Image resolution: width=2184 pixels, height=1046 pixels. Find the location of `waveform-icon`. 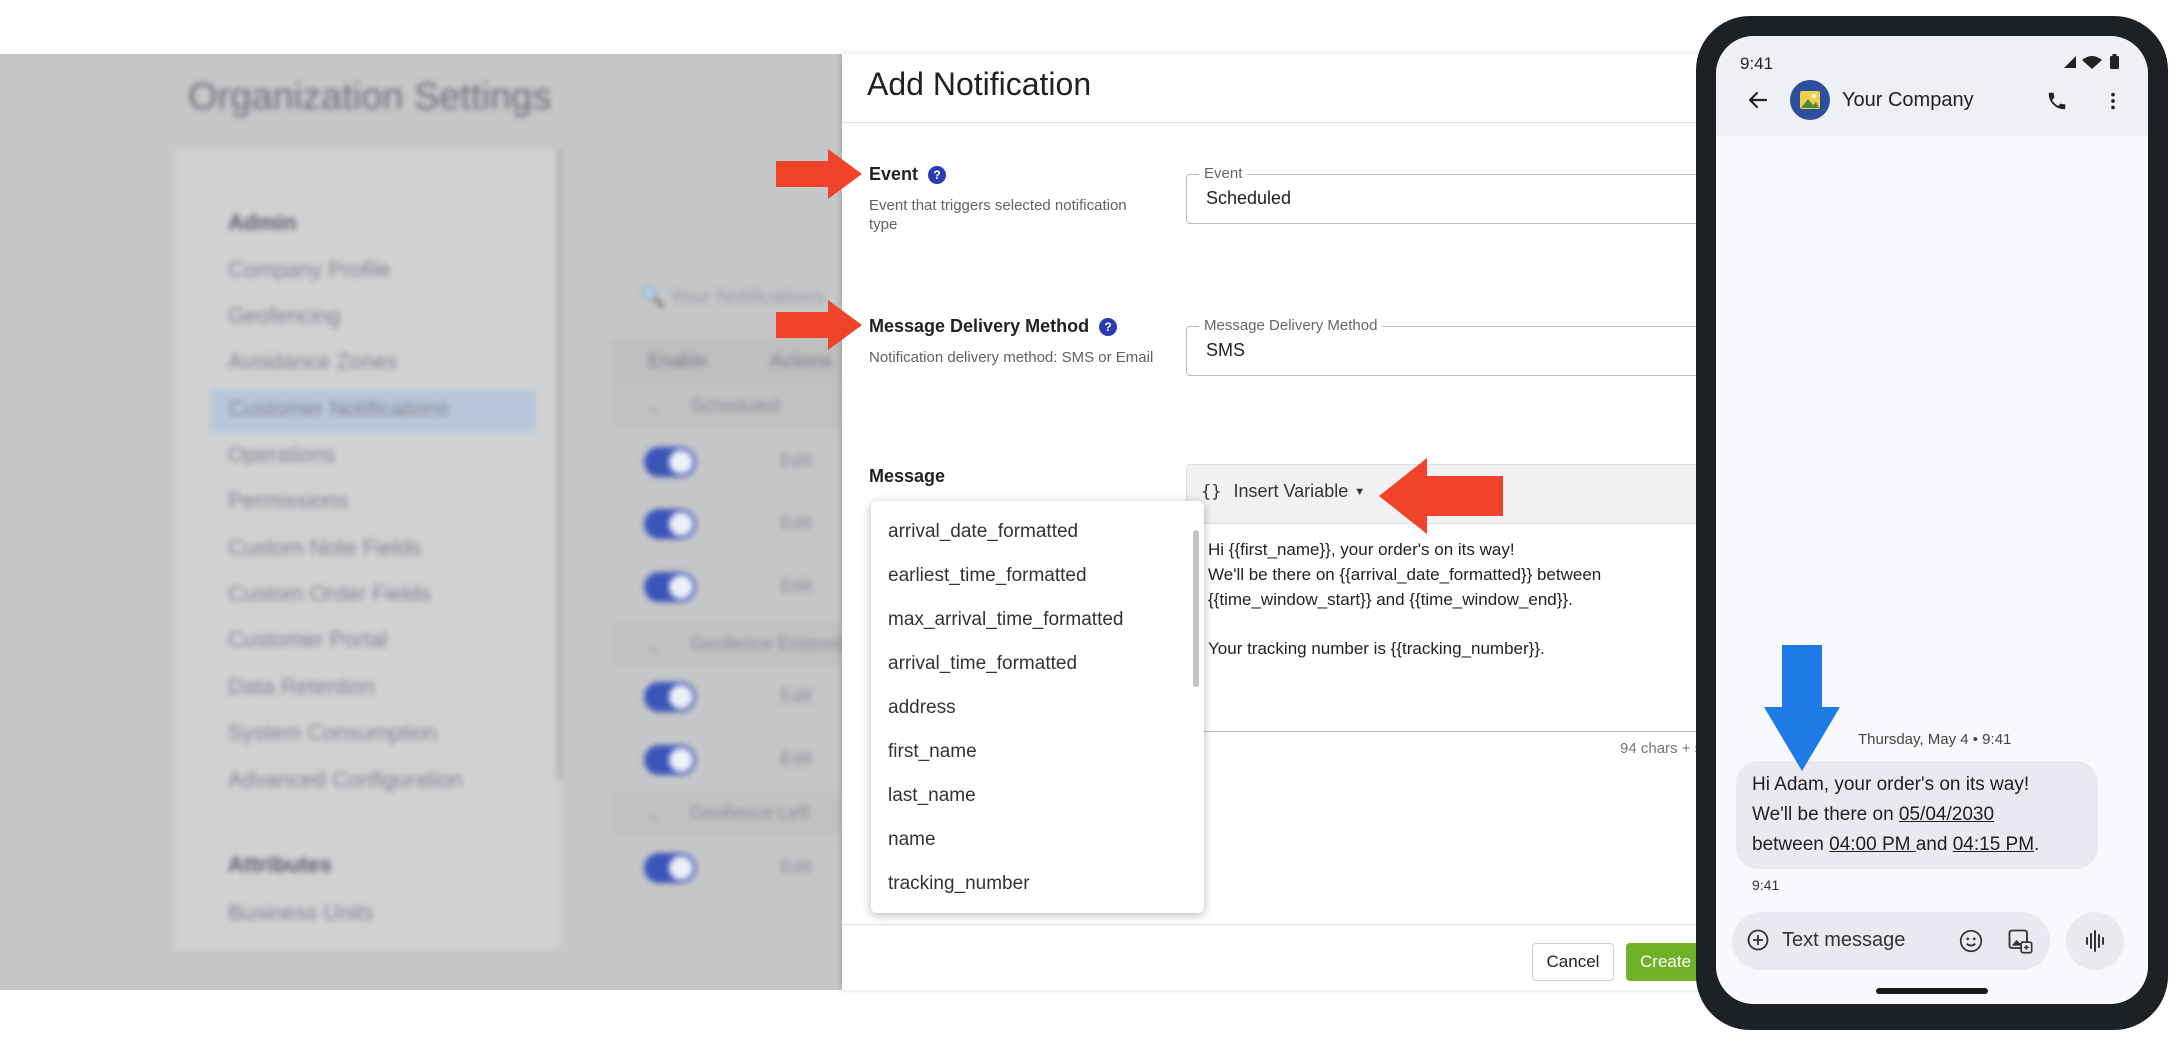

waveform-icon is located at coordinates (2095, 941).